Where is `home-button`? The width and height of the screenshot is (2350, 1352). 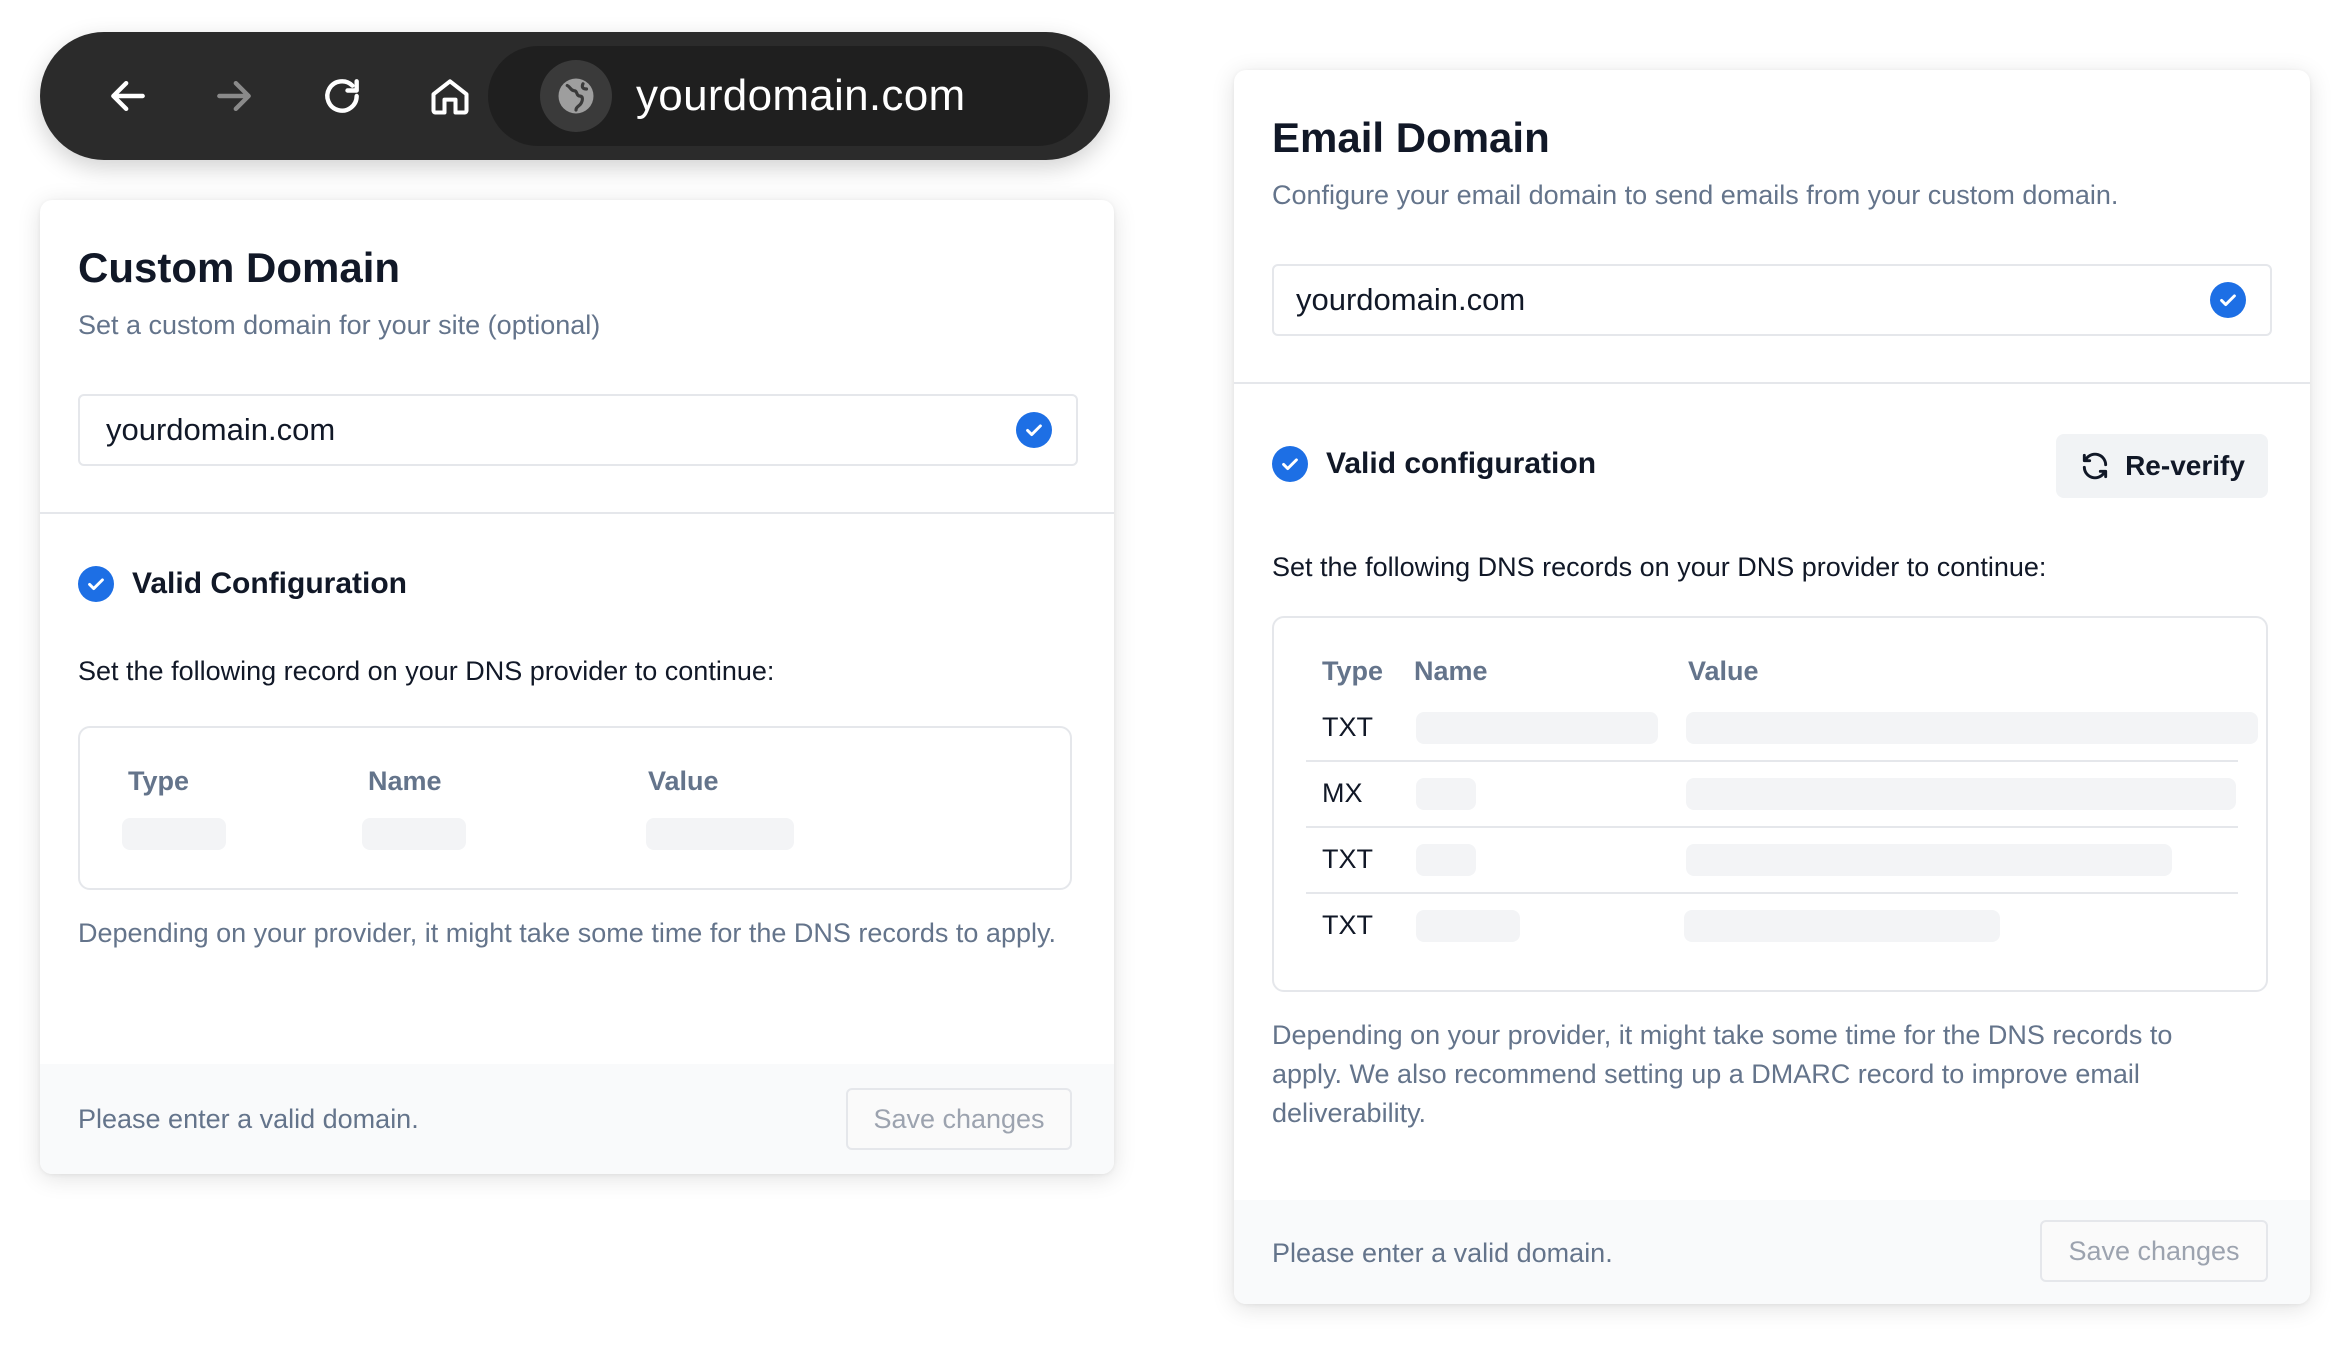 home-button is located at coordinates (450, 96).